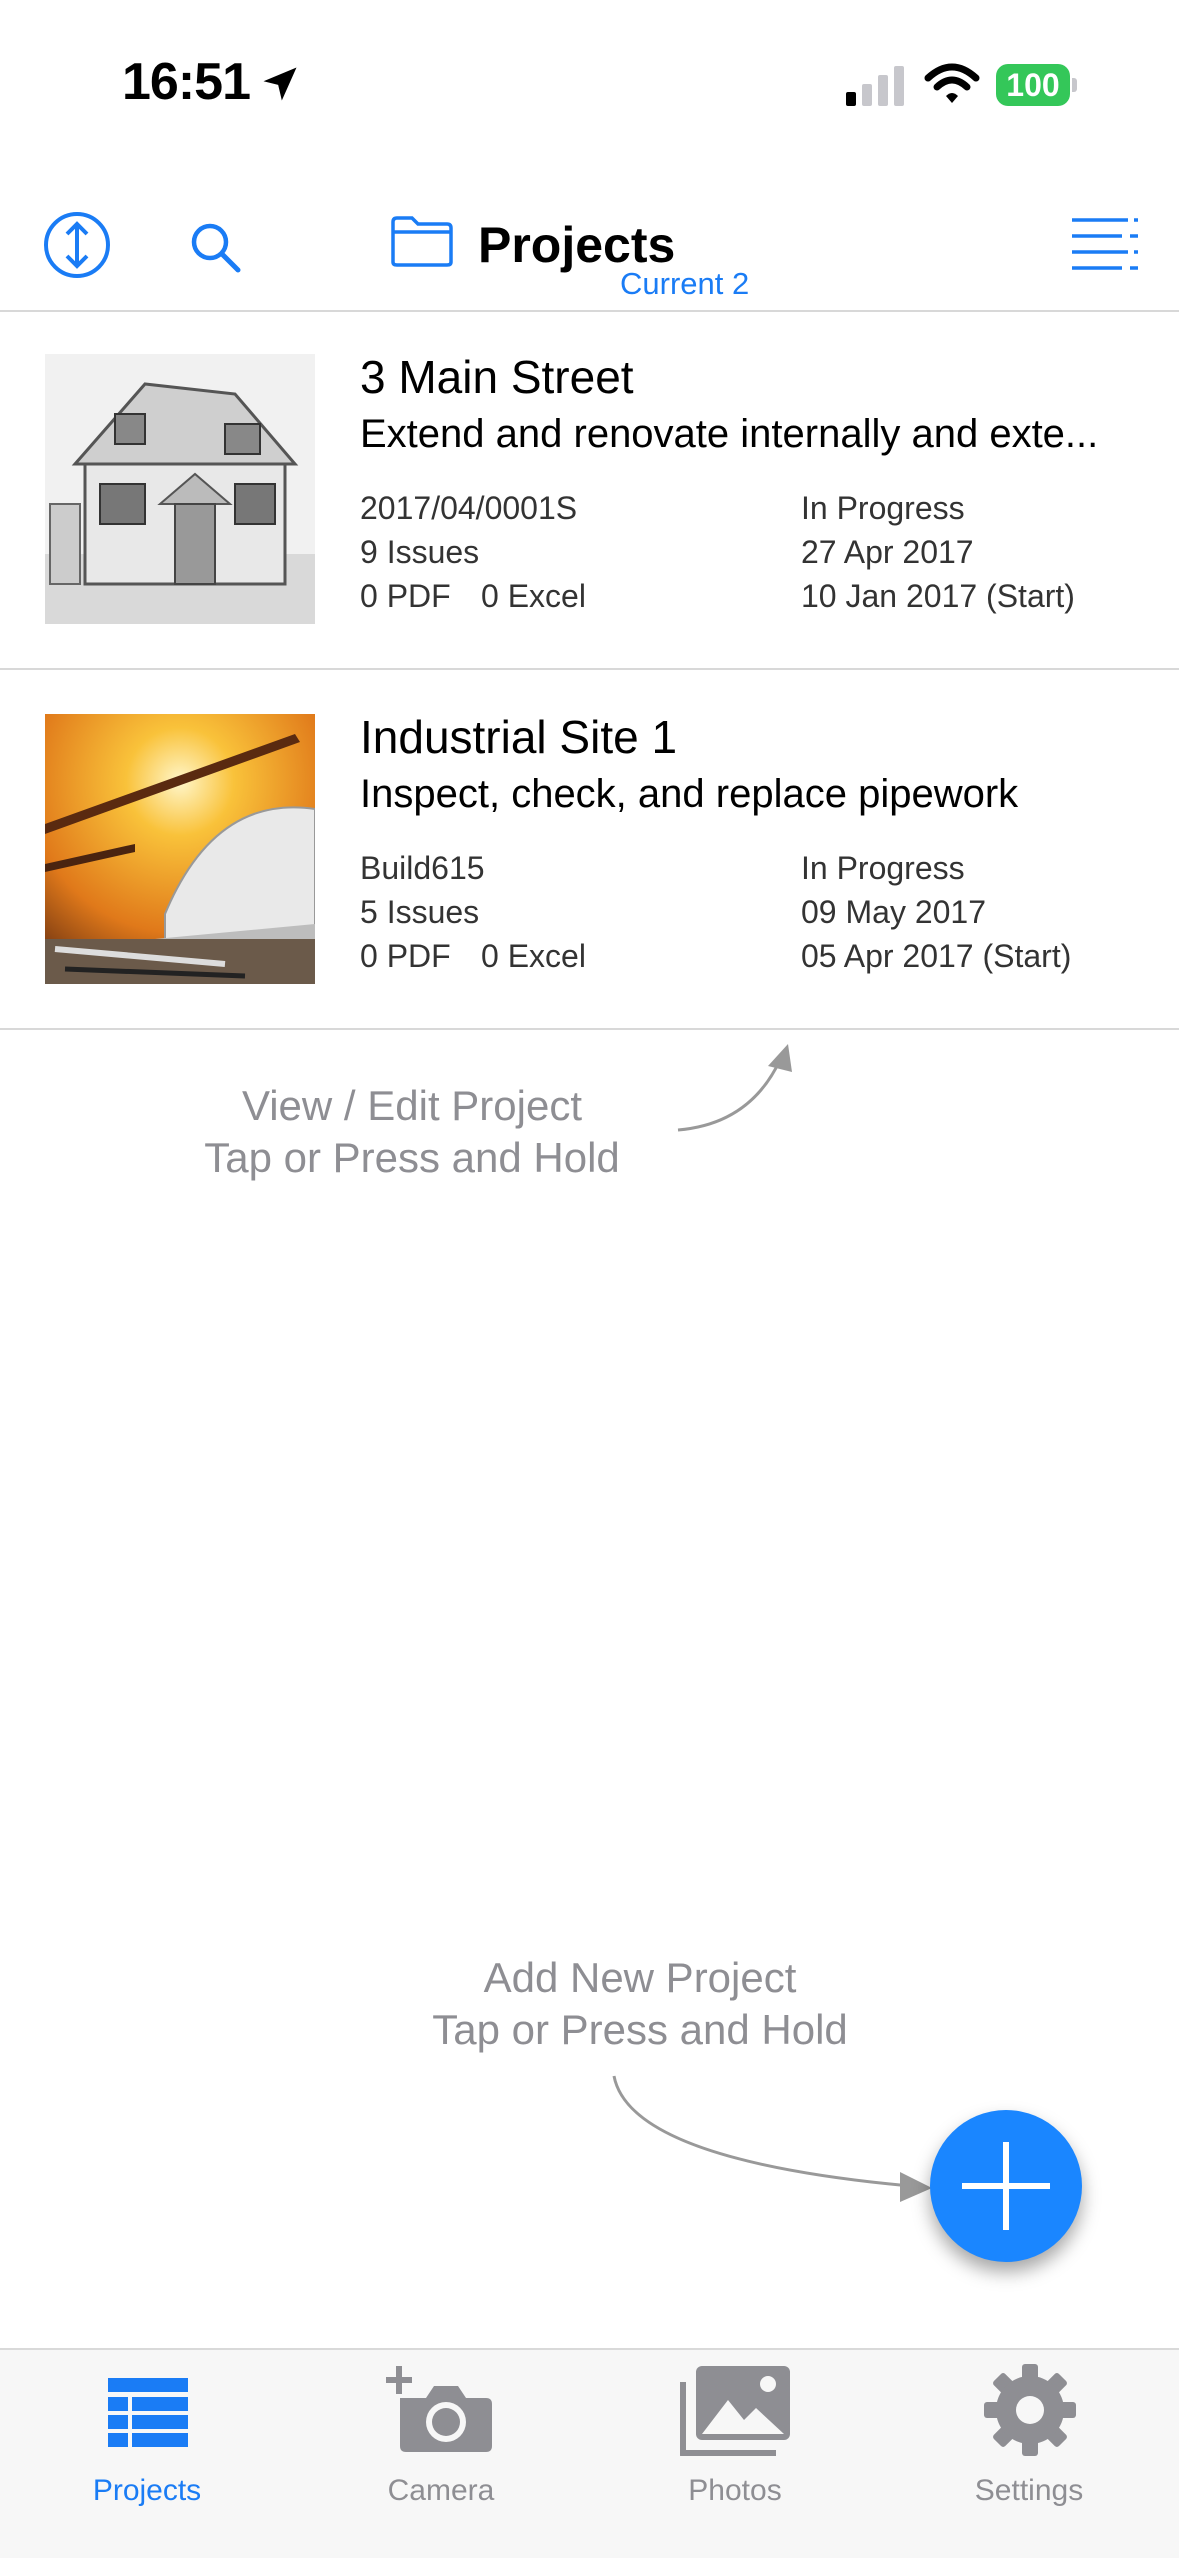 Image resolution: width=1179 pixels, height=2558 pixels. I want to click on plus-icon, so click(1006, 2186).